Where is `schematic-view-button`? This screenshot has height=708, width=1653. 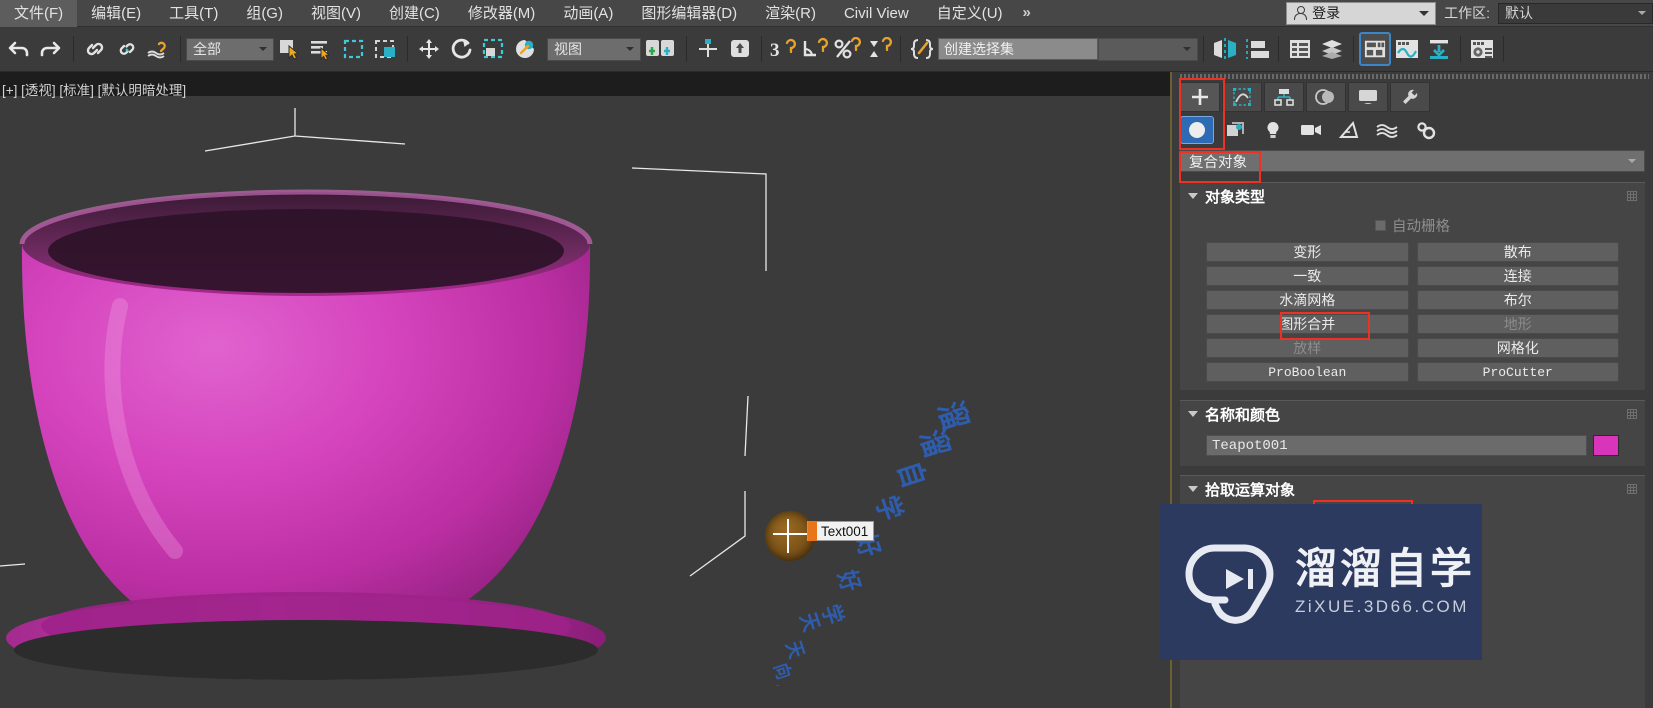 schematic-view-button is located at coordinates (1439, 49).